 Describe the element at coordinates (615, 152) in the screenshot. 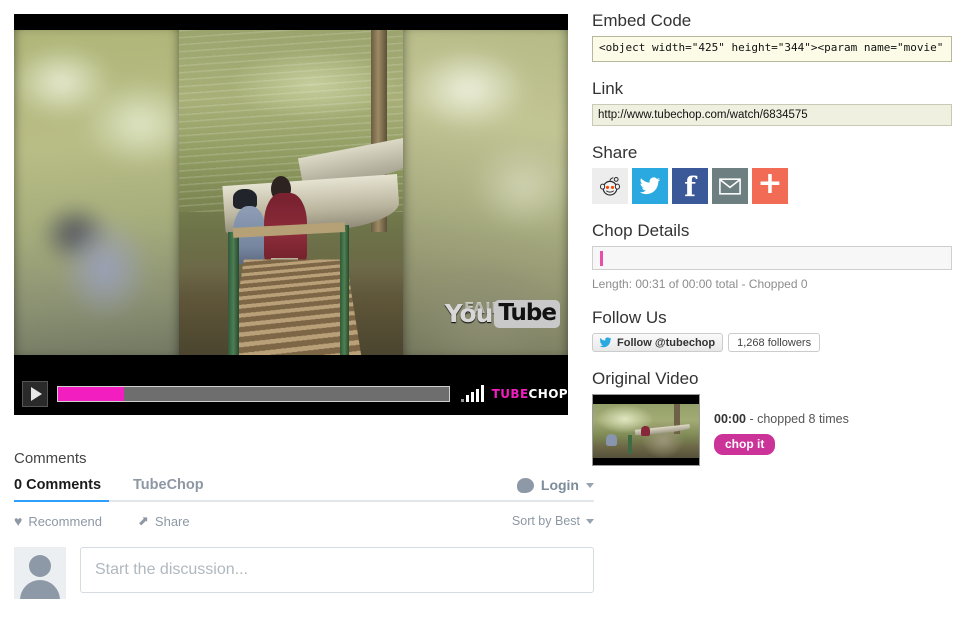

I see `share-heading: Share` at that location.